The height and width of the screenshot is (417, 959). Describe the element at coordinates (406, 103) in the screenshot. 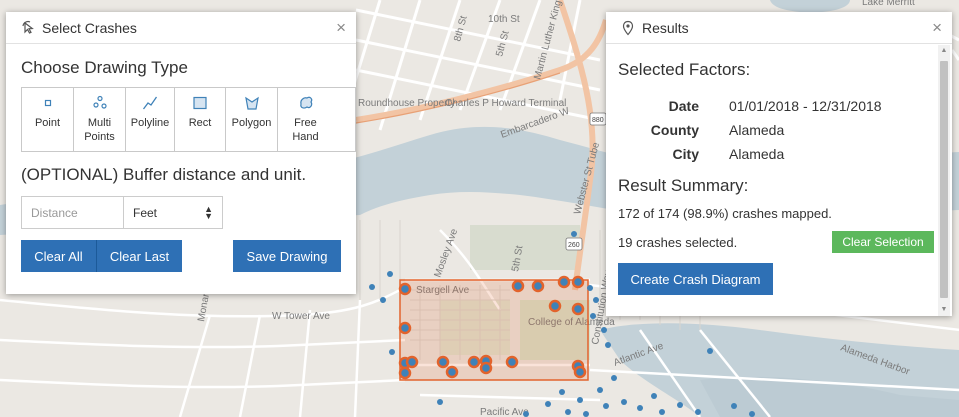

I see `map-label-roundhouse: Roundhouse Property` at that location.